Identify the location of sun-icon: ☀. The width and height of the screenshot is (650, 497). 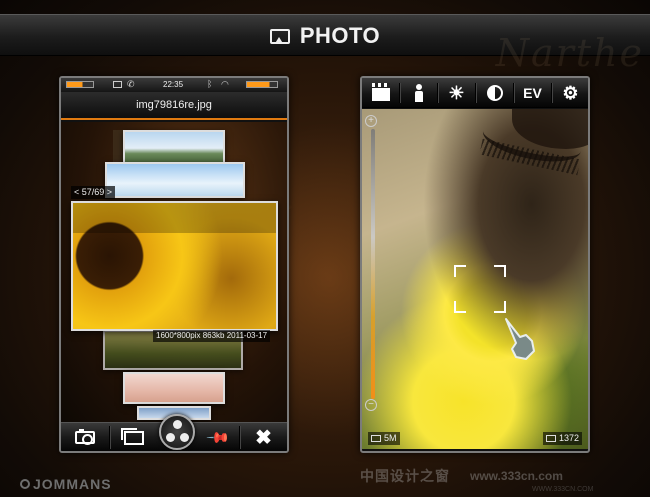
(456, 92).